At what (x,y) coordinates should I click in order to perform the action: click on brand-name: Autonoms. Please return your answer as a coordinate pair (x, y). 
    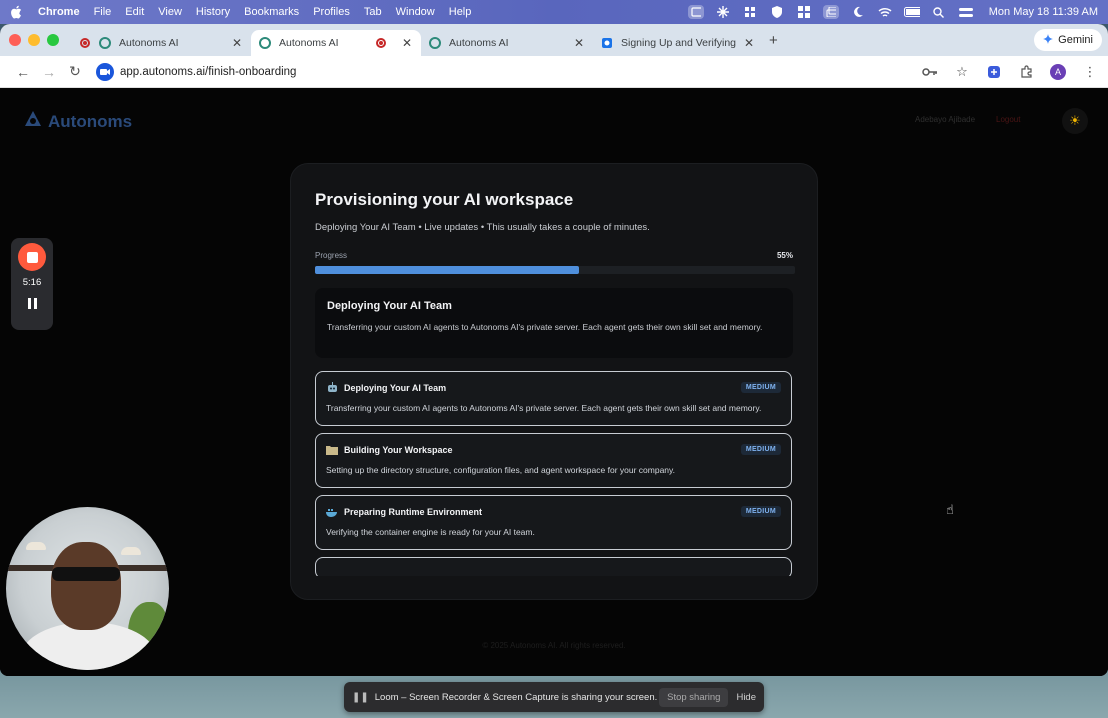
    Looking at the image, I should click on (90, 121).